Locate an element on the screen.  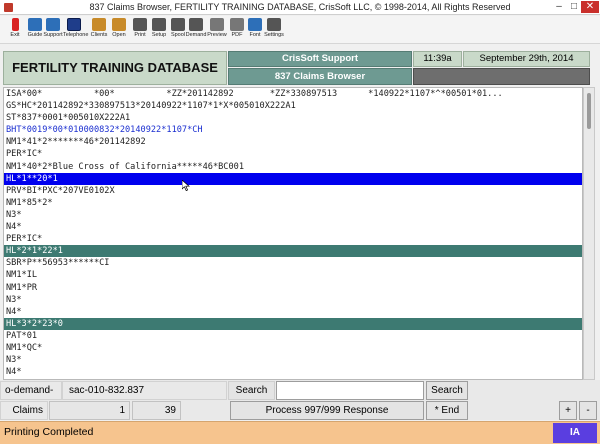
toolbar-button-clients: Clients is located at coordinates (99, 28).